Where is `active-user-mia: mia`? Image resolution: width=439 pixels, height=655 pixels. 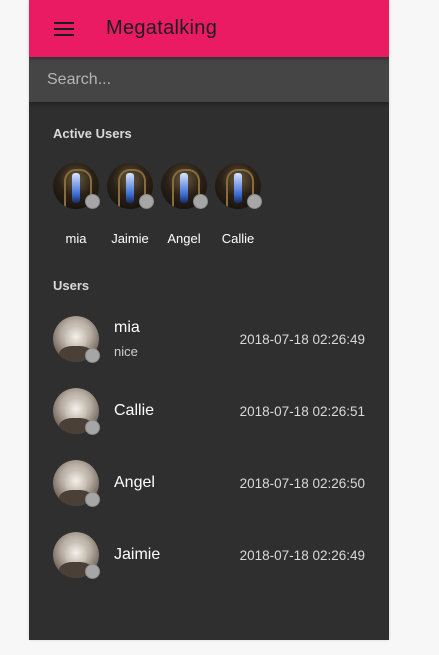 active-user-mia: mia is located at coordinates (76, 204).